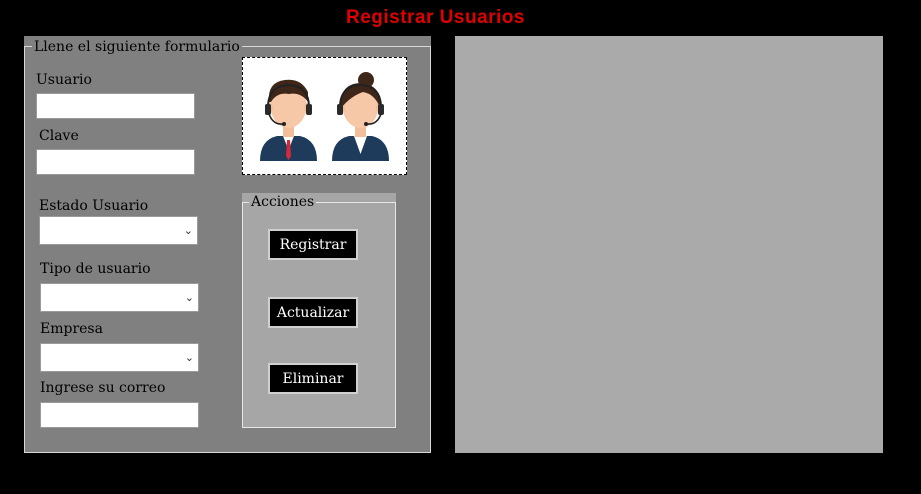 This screenshot has width=921, height=494. What do you see at coordinates (103, 388) in the screenshot?
I see `correo-label: Ingrese su correo` at bounding box center [103, 388].